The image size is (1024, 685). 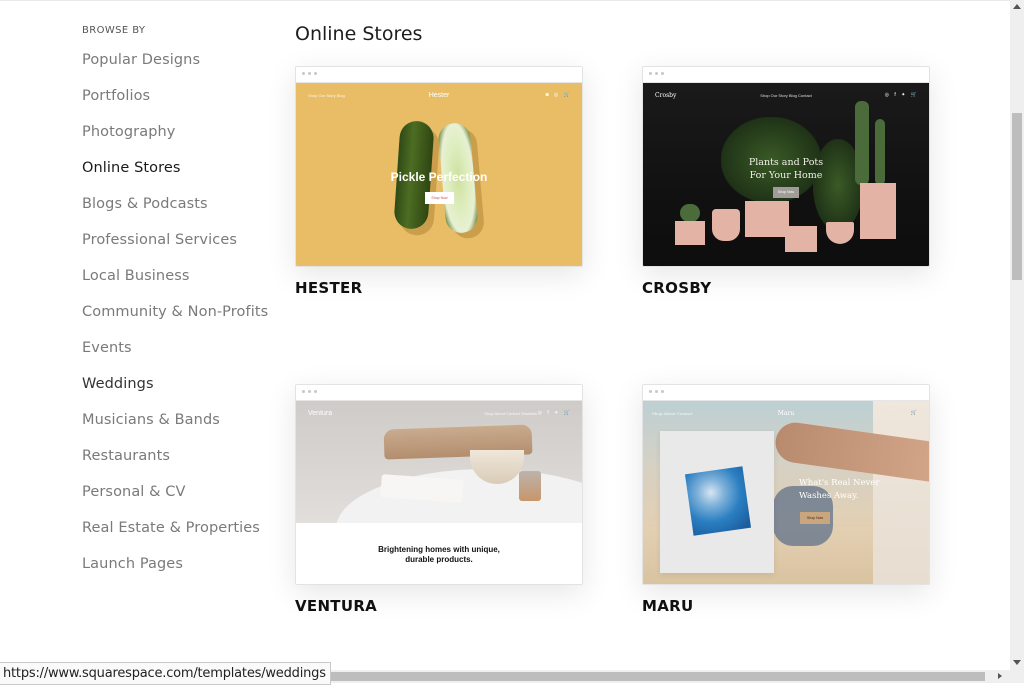 What do you see at coordinates (785, 288) in the screenshot?
I see `template-name: CROSBY` at bounding box center [785, 288].